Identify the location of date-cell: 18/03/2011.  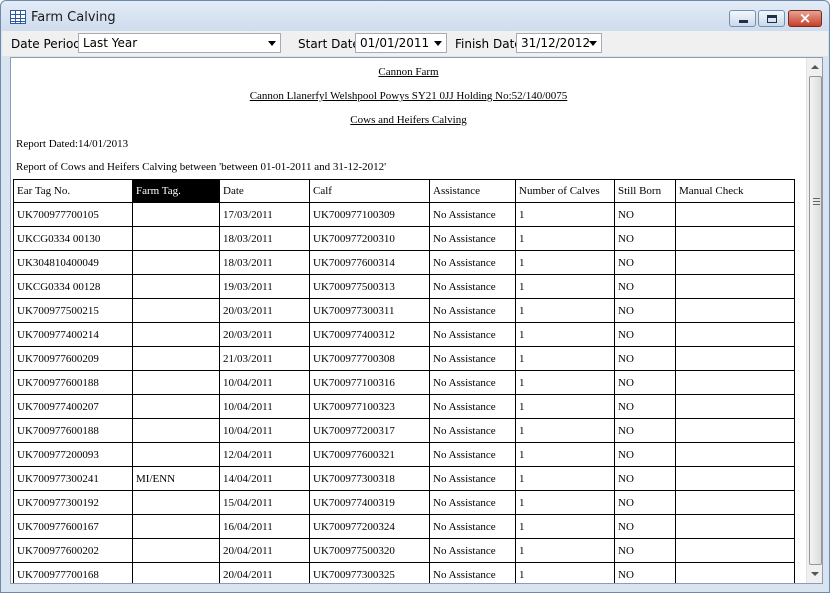
(264, 238).